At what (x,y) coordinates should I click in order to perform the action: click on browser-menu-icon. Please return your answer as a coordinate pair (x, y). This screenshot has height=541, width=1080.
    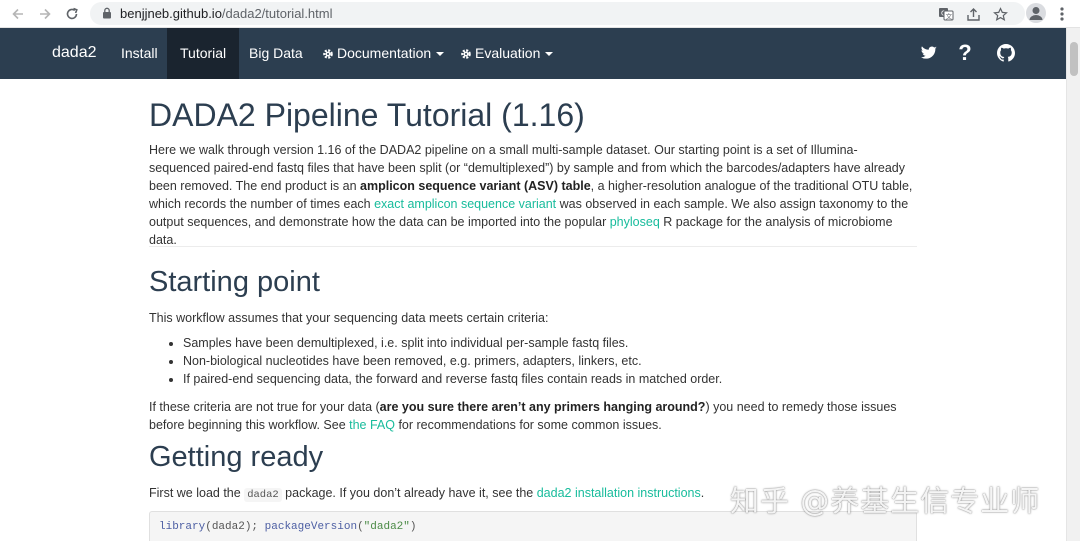
    Looking at the image, I should click on (1062, 14).